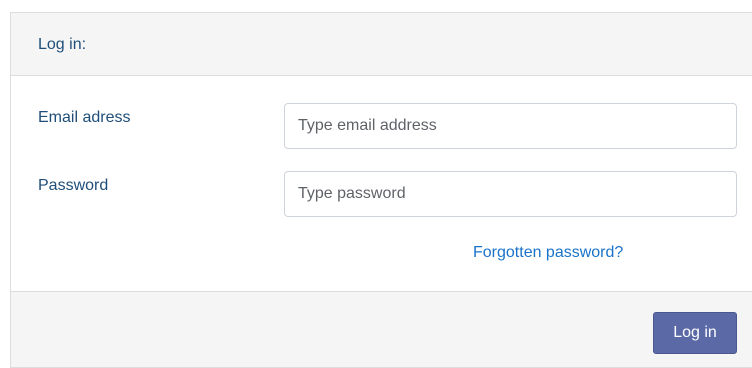 The width and height of the screenshot is (752, 368). What do you see at coordinates (510, 194) in the screenshot?
I see `password-input` at bounding box center [510, 194].